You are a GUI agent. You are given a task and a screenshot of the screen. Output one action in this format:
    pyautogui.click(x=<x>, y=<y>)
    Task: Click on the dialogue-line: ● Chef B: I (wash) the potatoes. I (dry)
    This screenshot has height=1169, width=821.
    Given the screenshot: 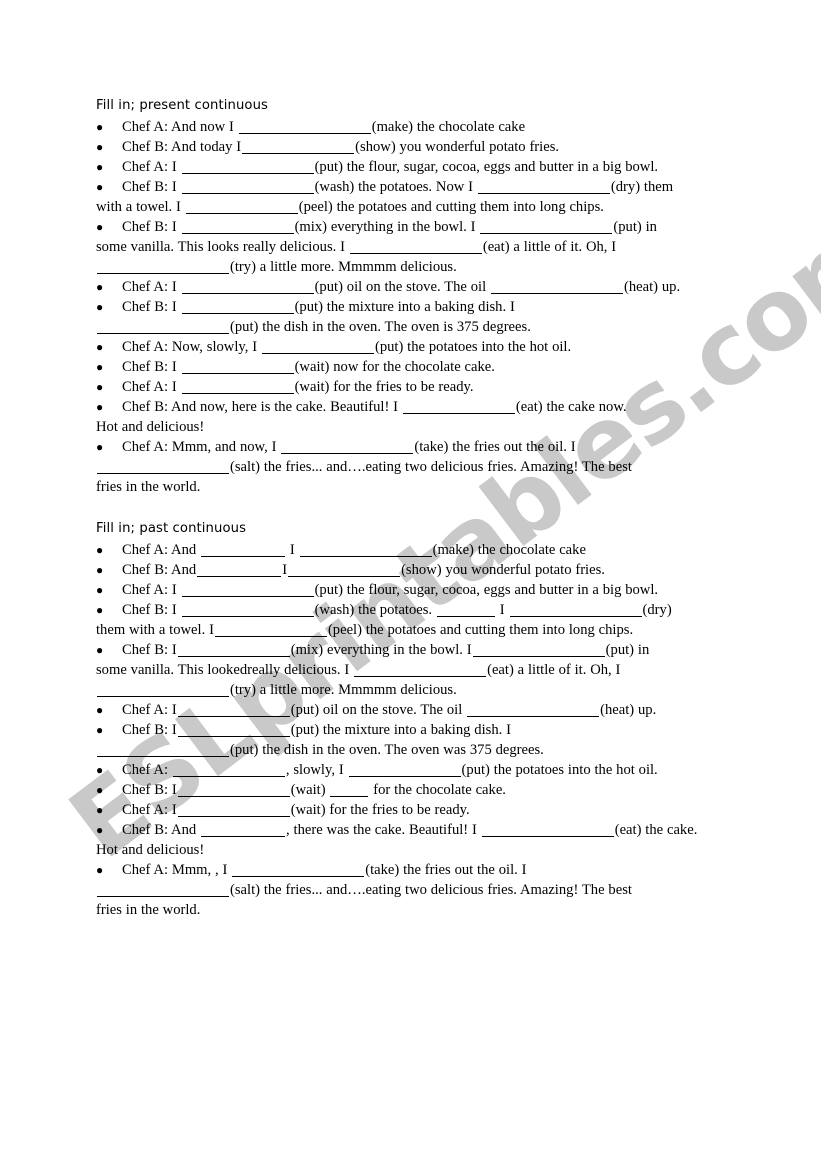 What is the action you would take?
    pyautogui.click(x=413, y=610)
    